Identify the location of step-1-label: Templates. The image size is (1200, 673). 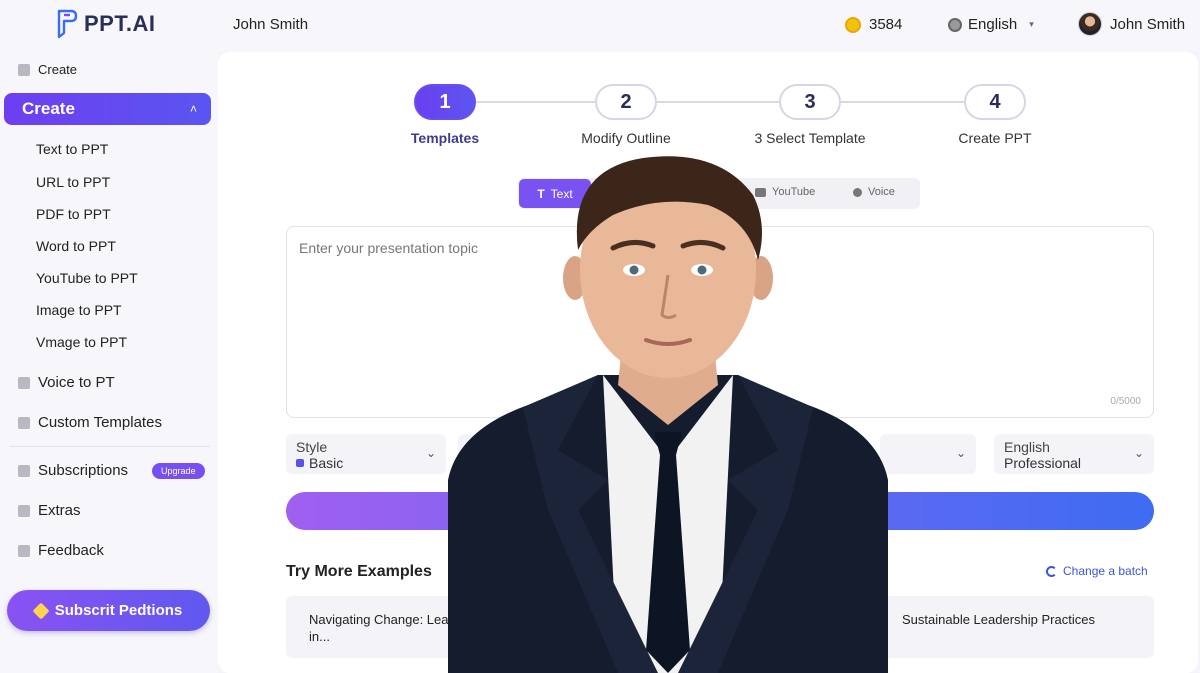
(445, 138).